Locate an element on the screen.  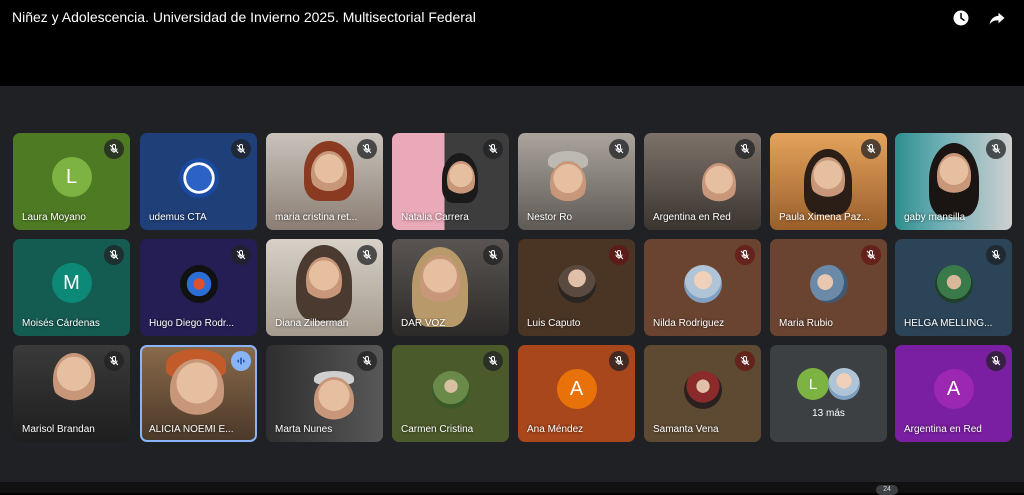
participant-name: Nestor Ro is located at coordinates (550, 217).